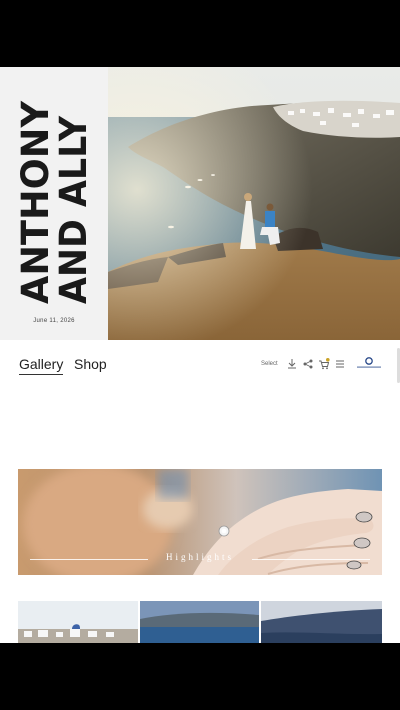 The width and height of the screenshot is (400, 710). I want to click on share-icon, so click(308, 364).